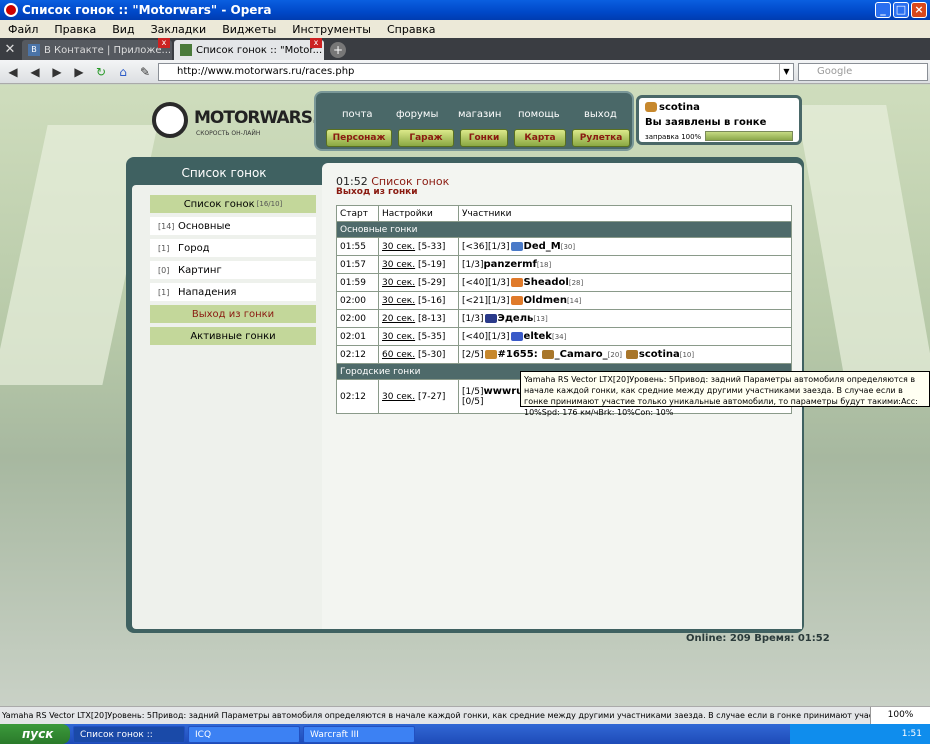  Describe the element at coordinates (510, 264) in the screenshot. I see `participant-name: panzermf` at that location.